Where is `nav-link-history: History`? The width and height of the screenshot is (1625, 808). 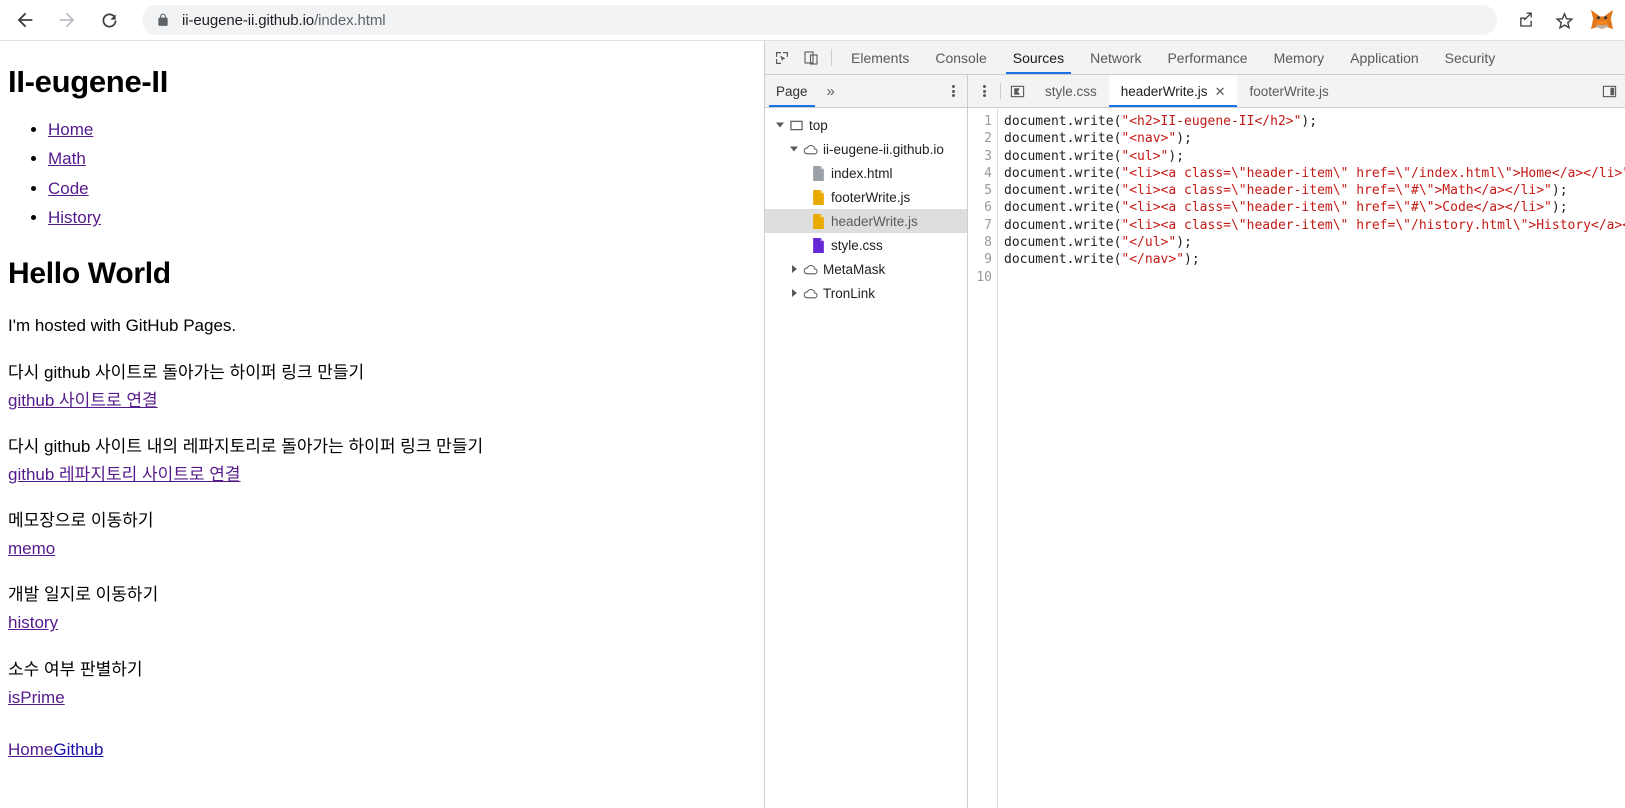 nav-link-history: History is located at coordinates (74, 217).